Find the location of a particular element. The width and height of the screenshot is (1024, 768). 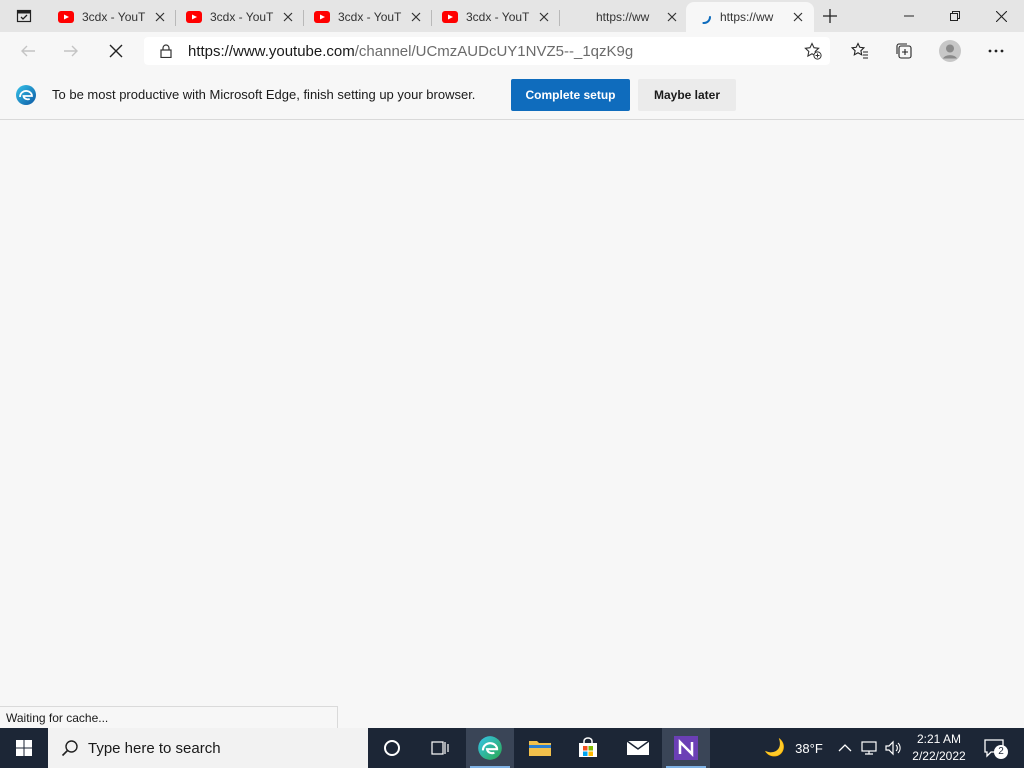

search-icon is located at coordinates (70, 748).